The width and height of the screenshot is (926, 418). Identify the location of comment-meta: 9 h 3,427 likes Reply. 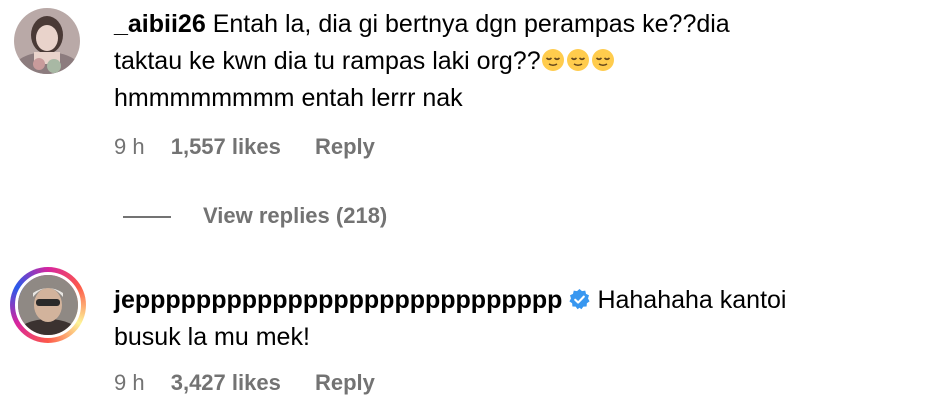
(244, 383).